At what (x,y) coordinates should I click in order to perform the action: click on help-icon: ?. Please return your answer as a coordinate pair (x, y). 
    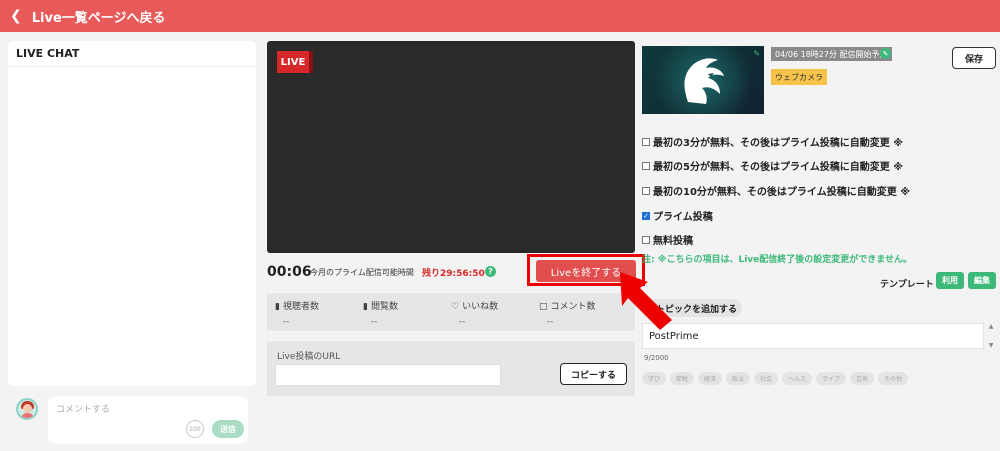
    Looking at the image, I should click on (490, 271).